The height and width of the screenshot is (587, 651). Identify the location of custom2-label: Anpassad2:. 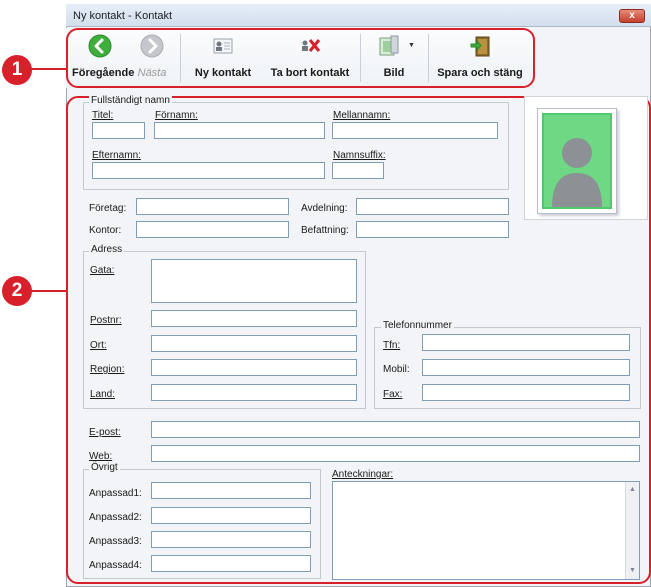
(115, 517).